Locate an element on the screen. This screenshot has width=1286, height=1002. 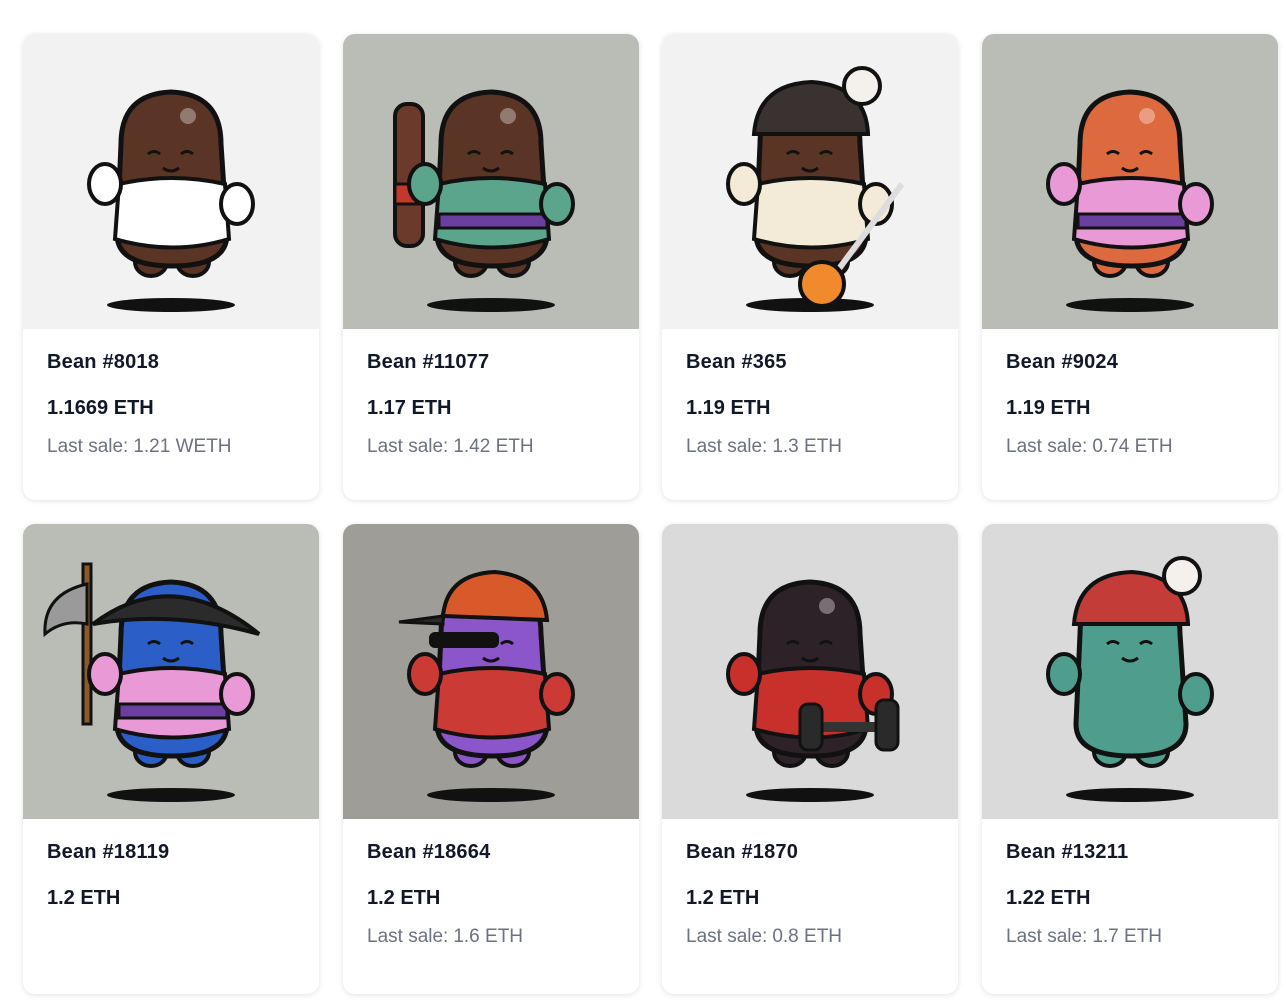
nft-name: Bean #18119 is located at coordinates (175, 852).